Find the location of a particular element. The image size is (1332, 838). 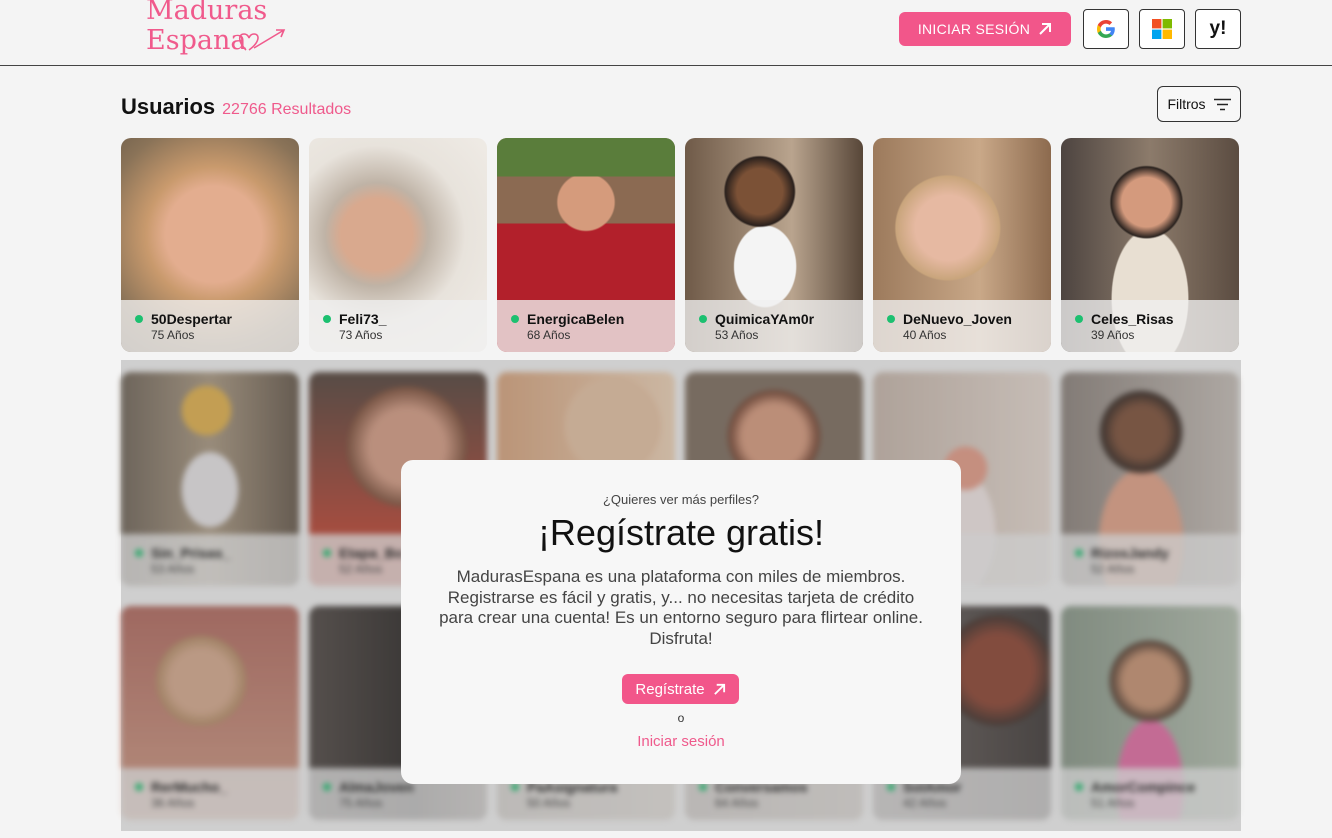

user-info: 50Despertar 75 Años is located at coordinates (210, 326).